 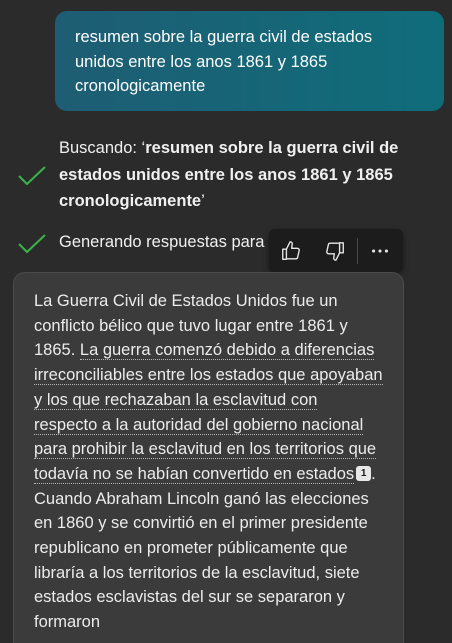 I want to click on more-options-icon, so click(x=380, y=250).